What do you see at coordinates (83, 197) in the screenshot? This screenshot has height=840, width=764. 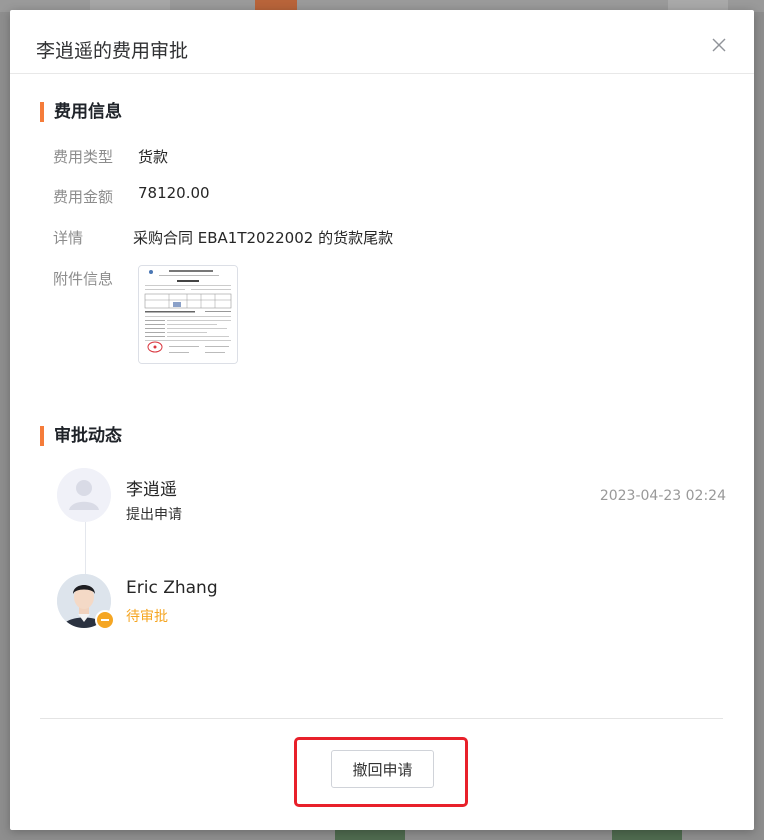 I see `field-label-amount: 费用金额` at bounding box center [83, 197].